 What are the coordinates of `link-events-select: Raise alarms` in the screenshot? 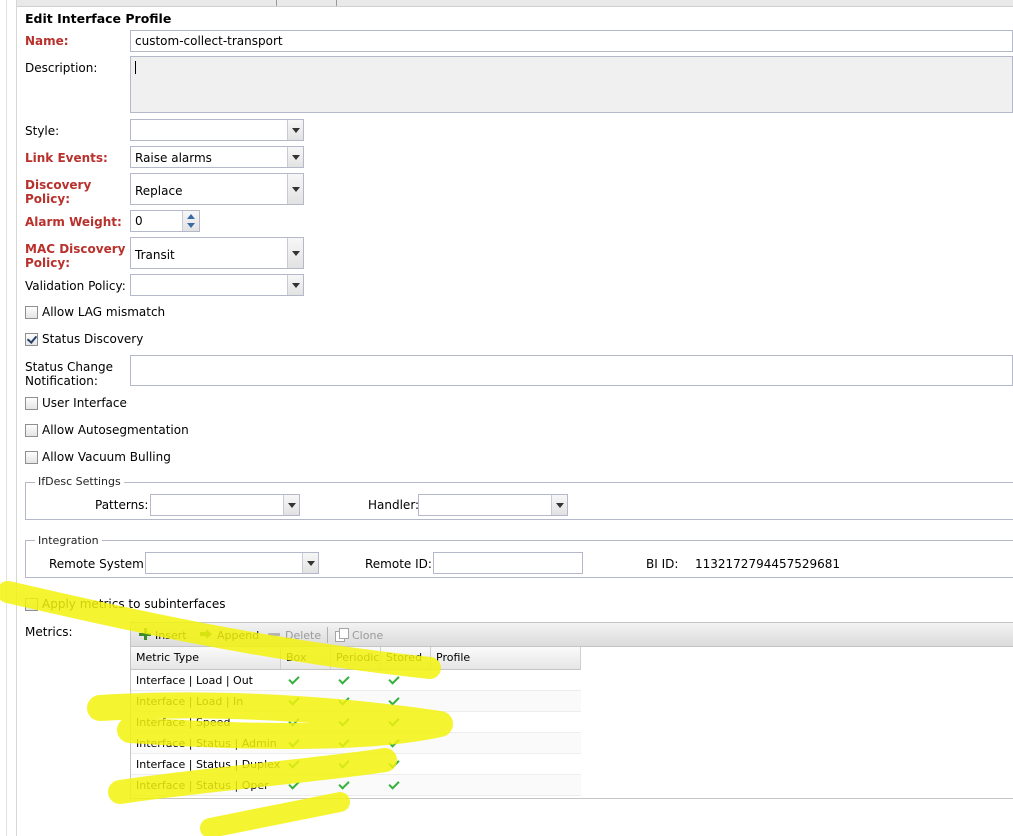 It's located at (217, 157).